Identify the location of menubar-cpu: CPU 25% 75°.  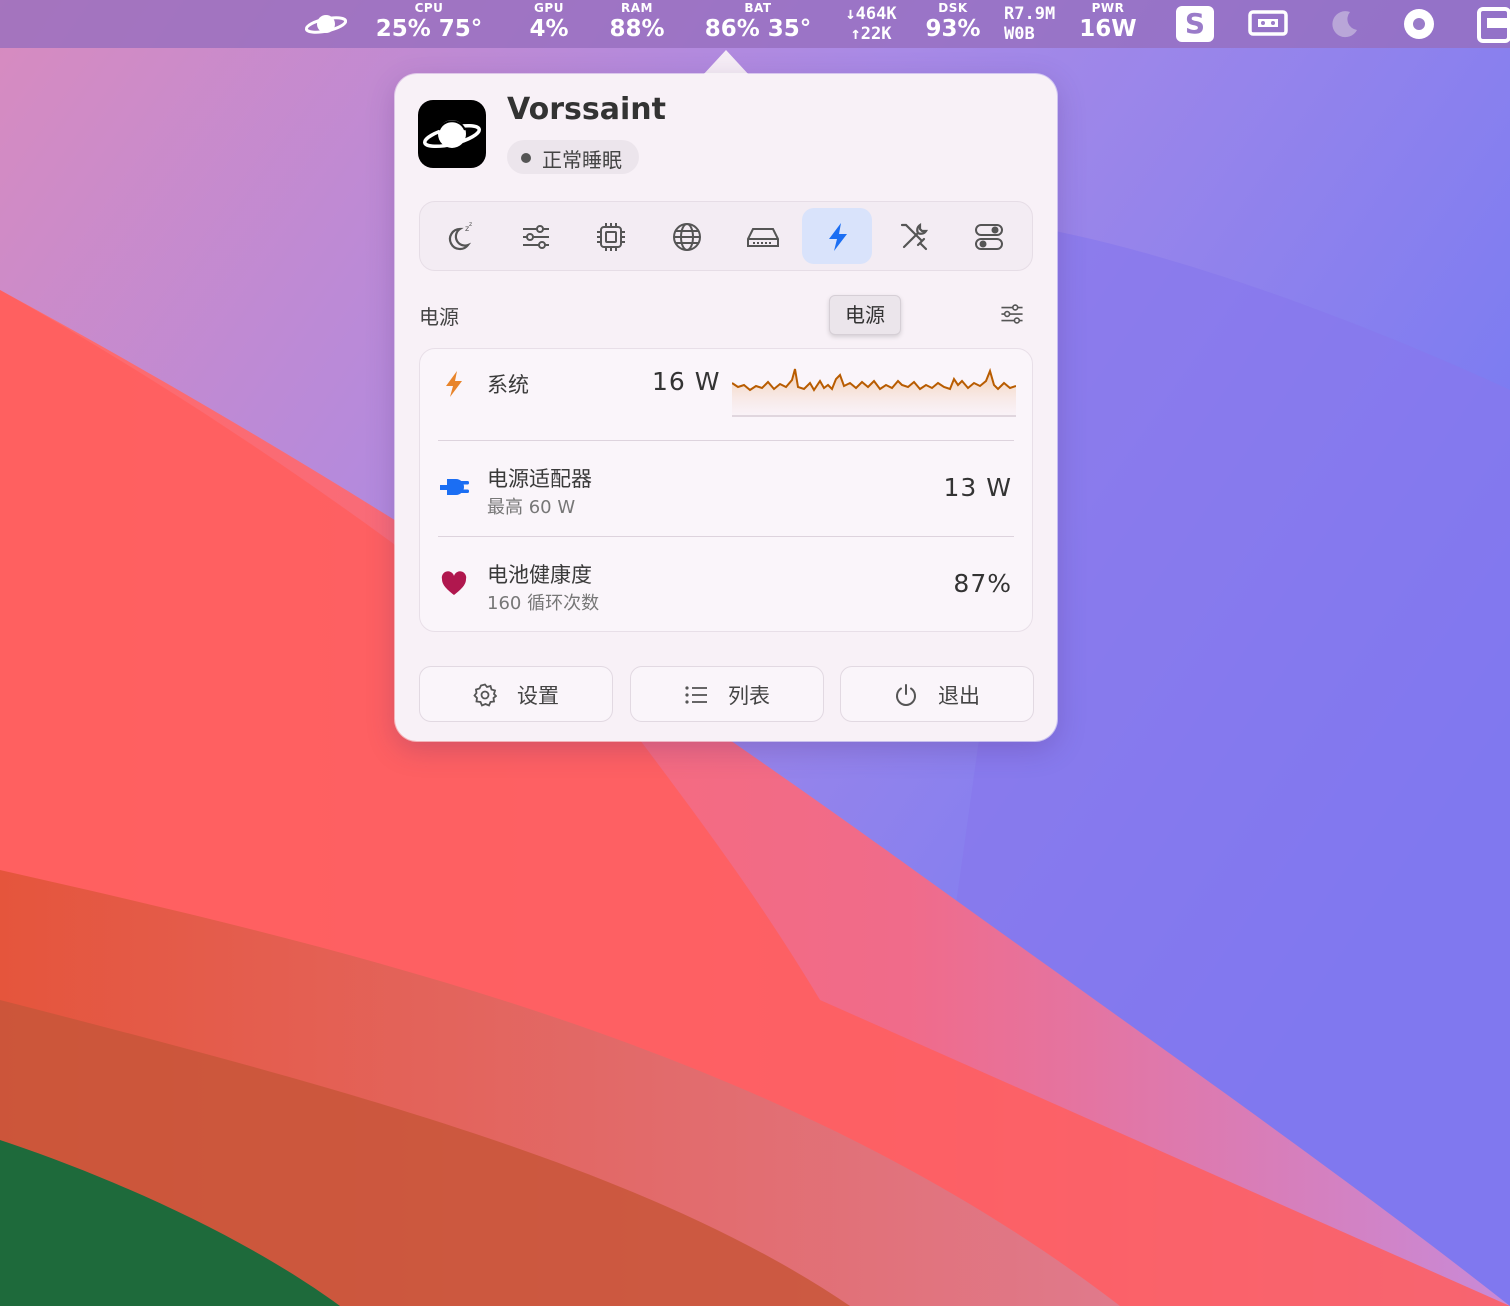
(429, 24).